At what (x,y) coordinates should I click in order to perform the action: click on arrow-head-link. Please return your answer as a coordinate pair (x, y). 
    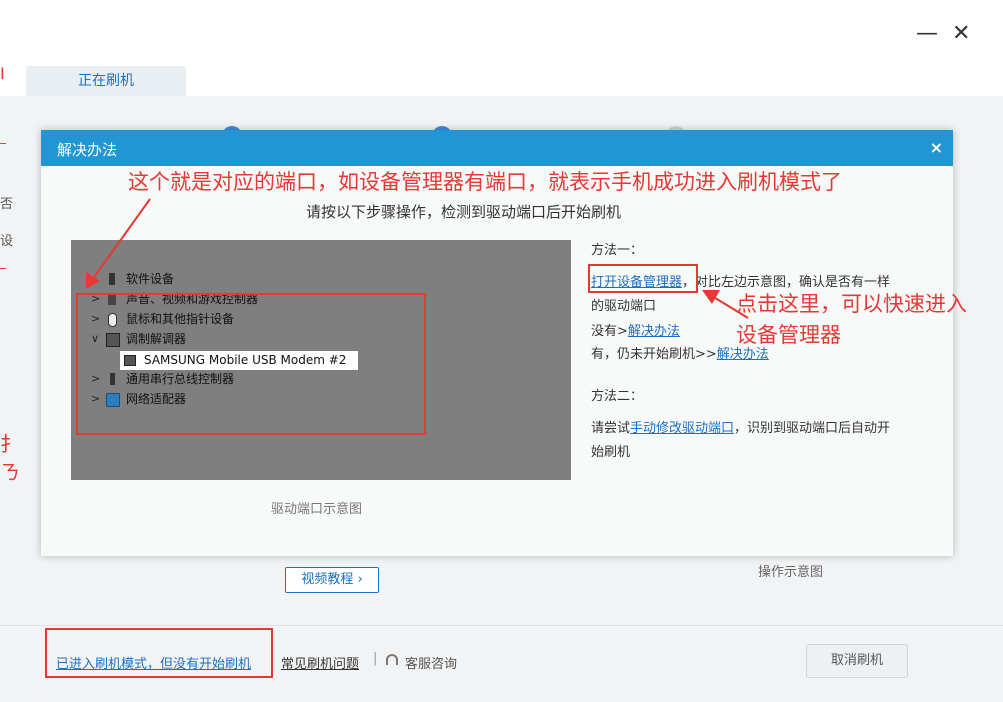
    Looking at the image, I should click on (711, 297).